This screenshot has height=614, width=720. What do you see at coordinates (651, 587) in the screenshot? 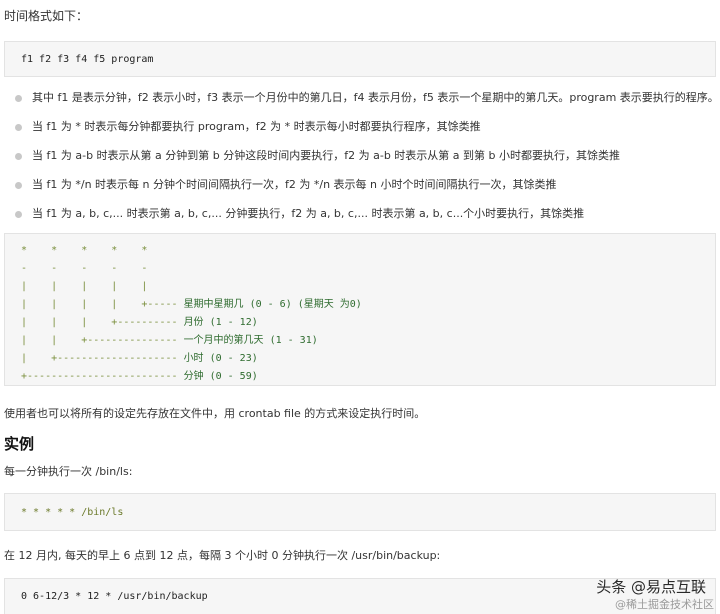
I see `watermark: 头条 @易点互联` at bounding box center [651, 587].